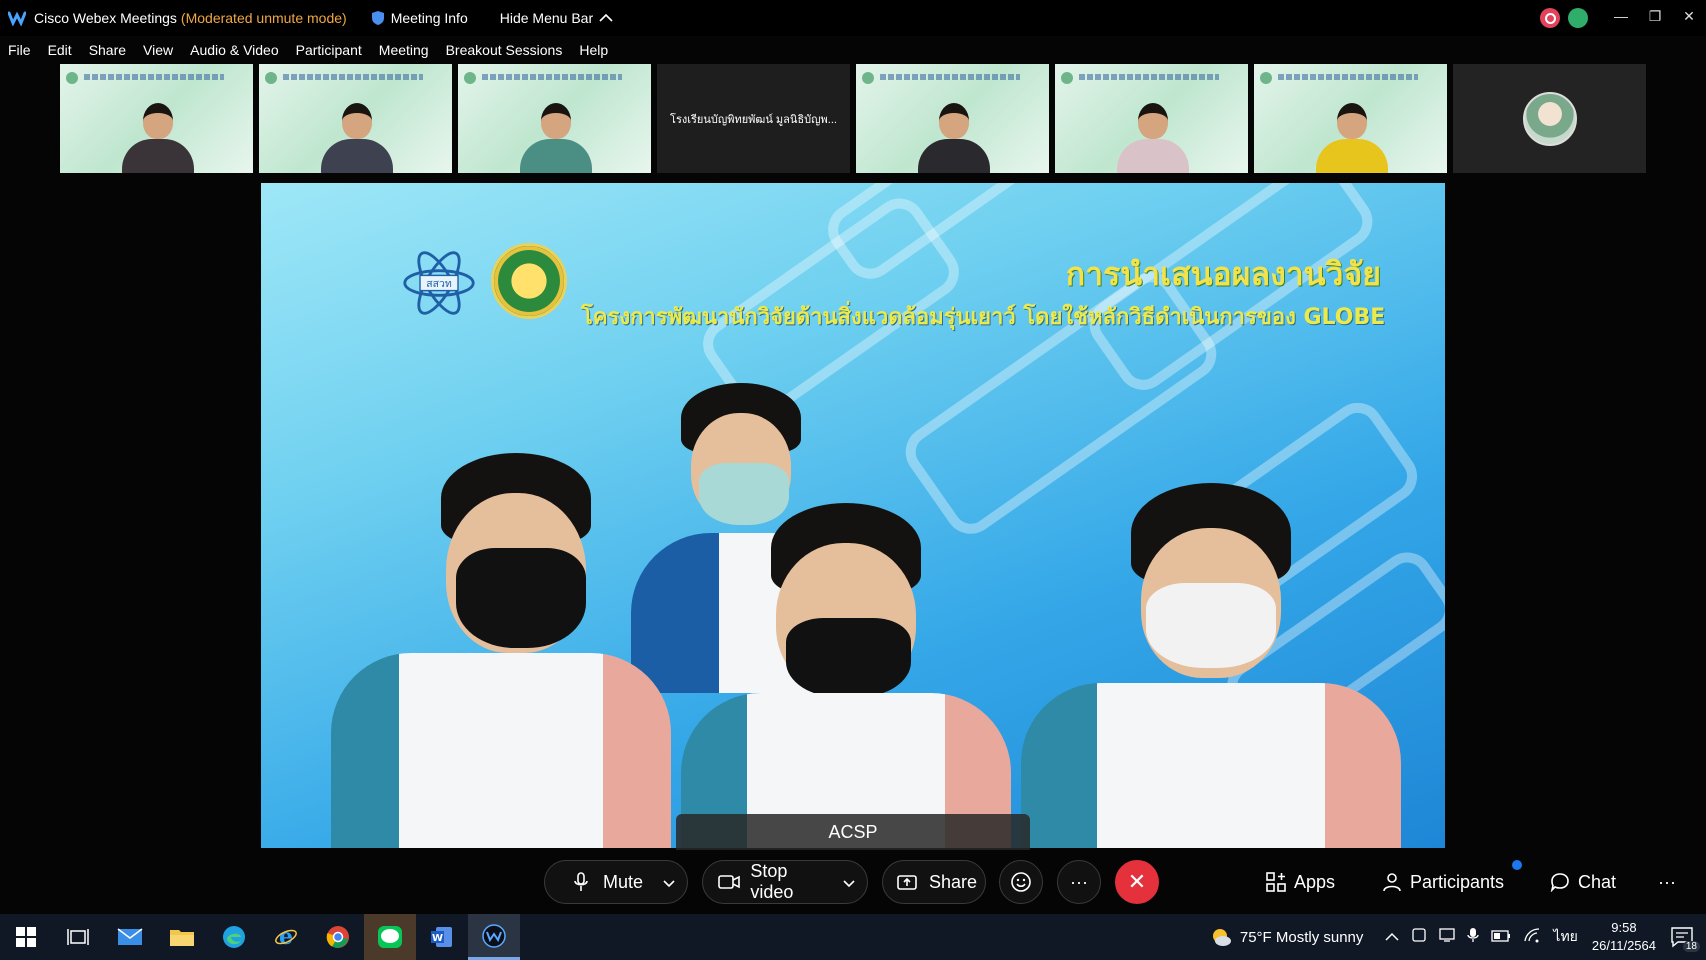 The image size is (1706, 960). Describe the element at coordinates (504, 50) in the screenshot. I see `menu-breakout-sessions: Breakout Sessions` at that location.